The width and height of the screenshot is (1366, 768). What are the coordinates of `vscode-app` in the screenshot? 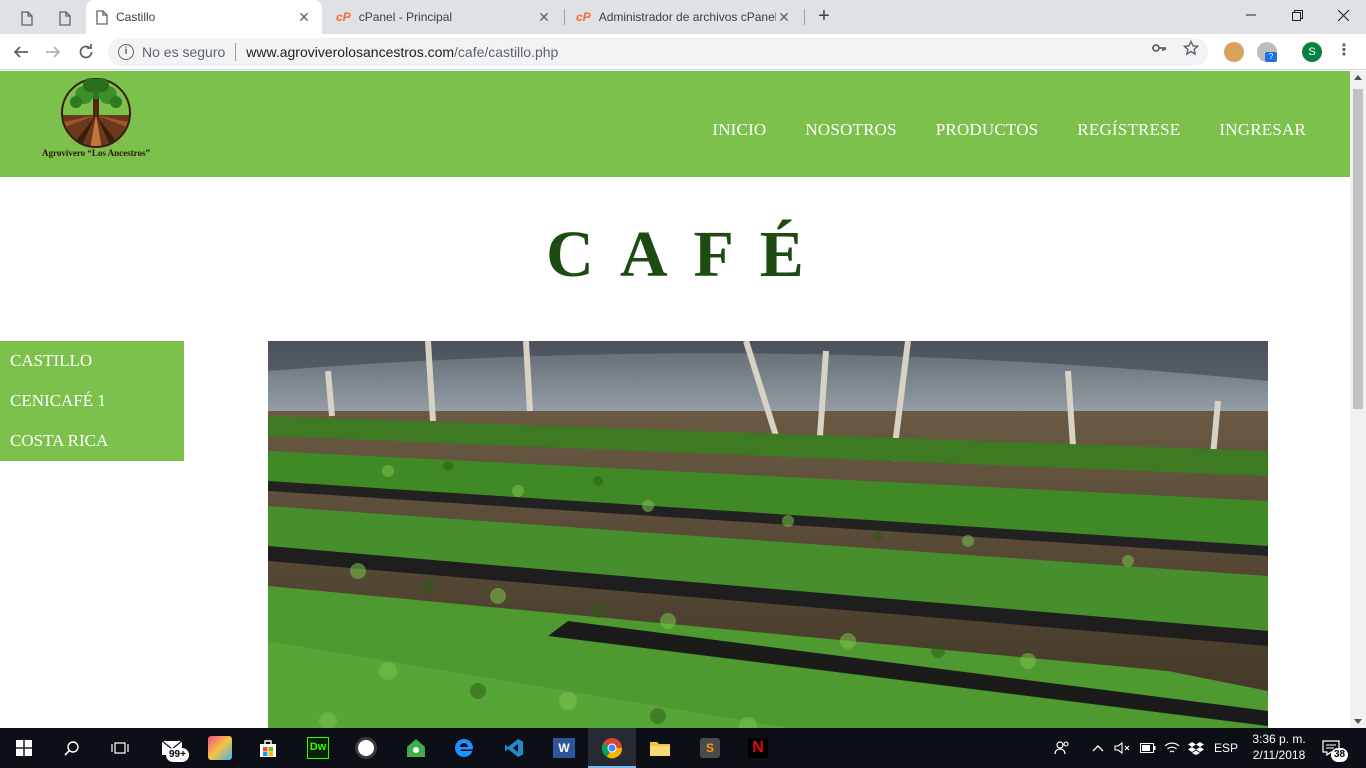 It's located at (514, 748).